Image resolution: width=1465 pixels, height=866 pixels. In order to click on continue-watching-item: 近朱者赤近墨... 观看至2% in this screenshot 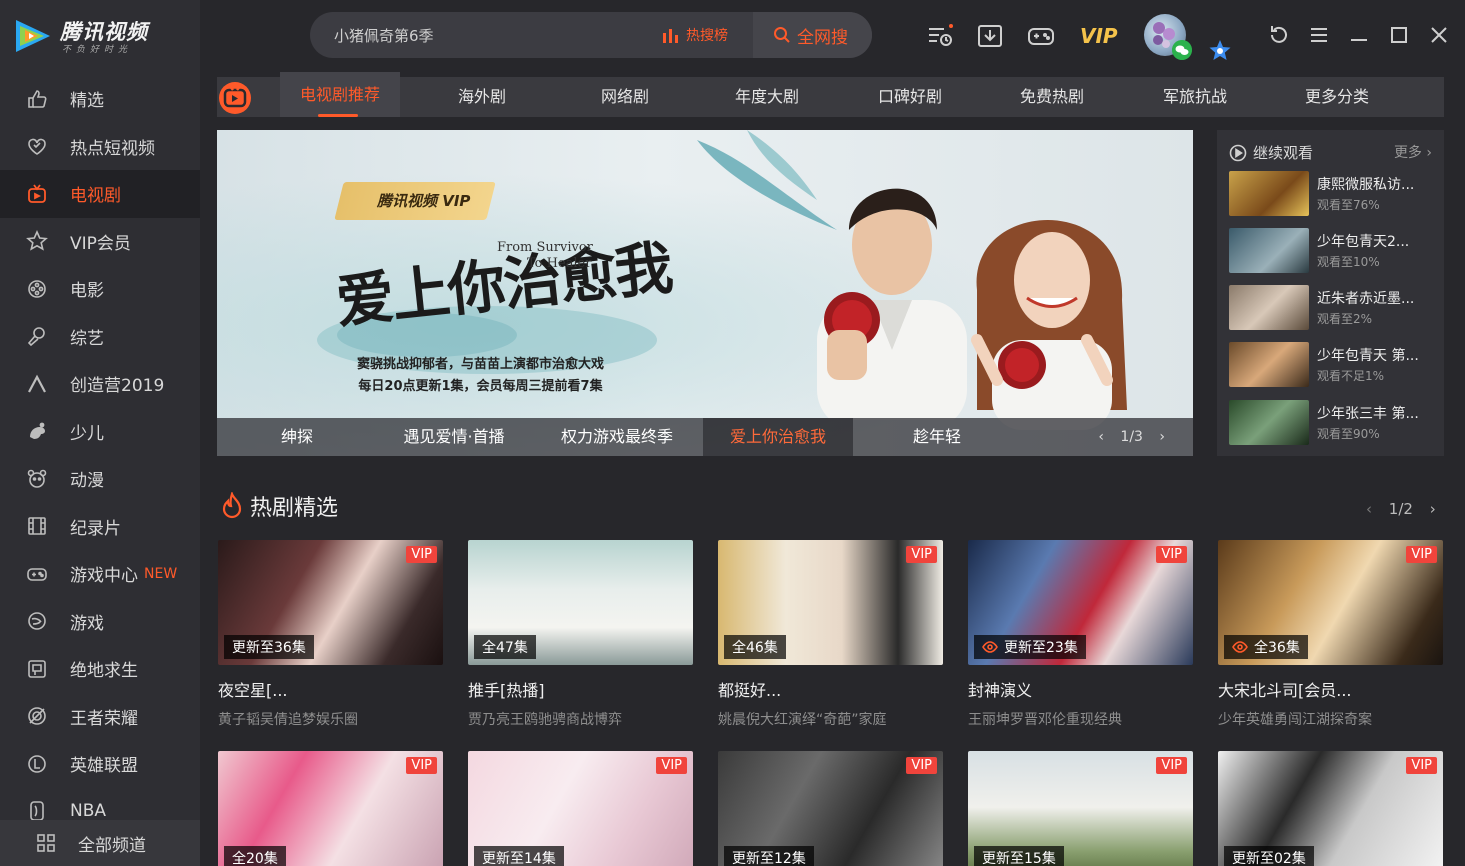, I will do `click(1333, 308)`.